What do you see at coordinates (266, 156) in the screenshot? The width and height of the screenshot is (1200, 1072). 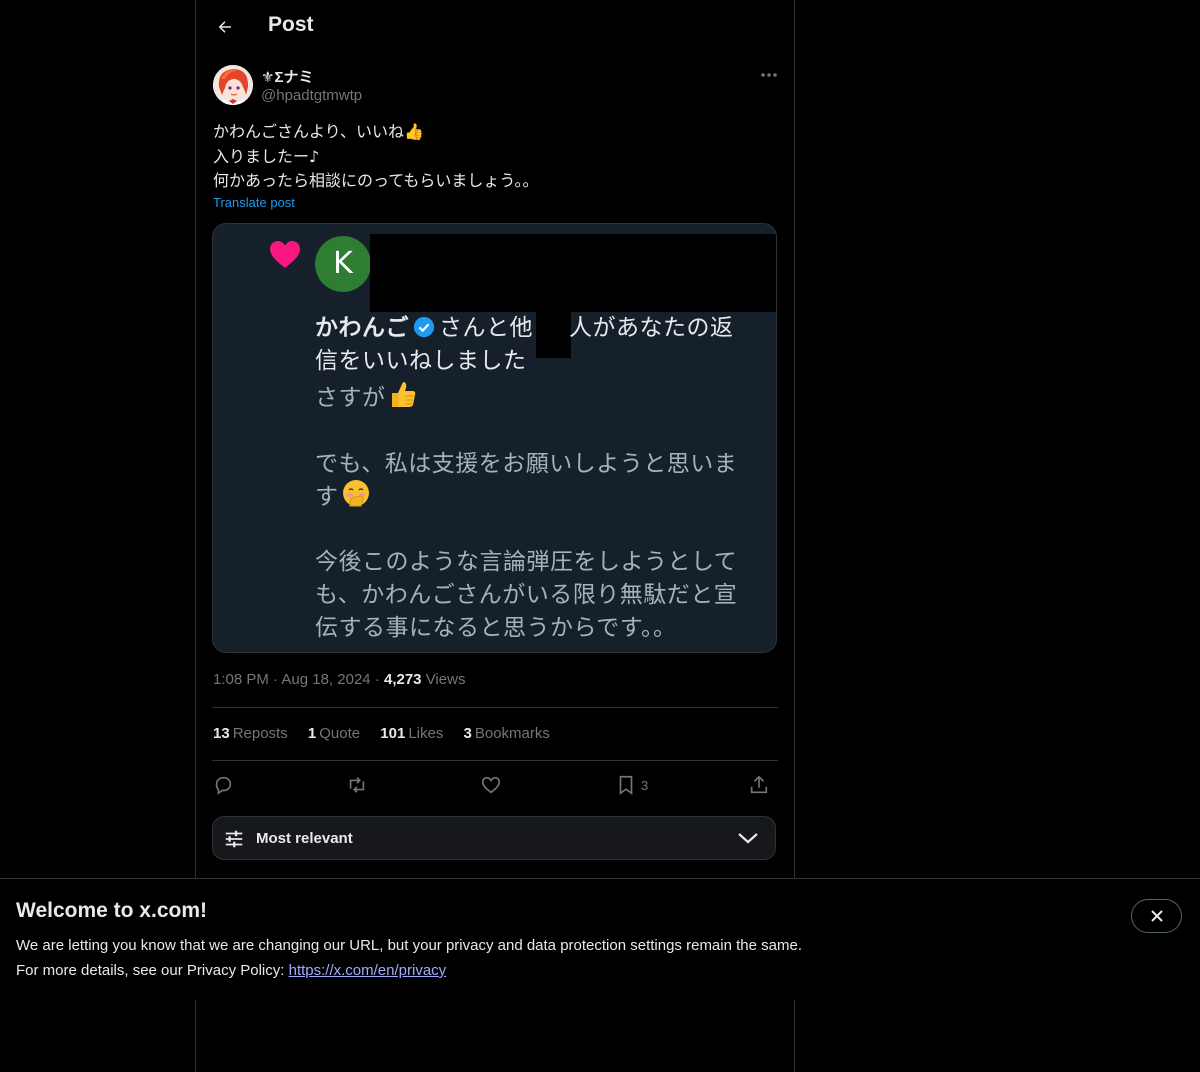 I see `post-text-line: 入りましたー♪` at bounding box center [266, 156].